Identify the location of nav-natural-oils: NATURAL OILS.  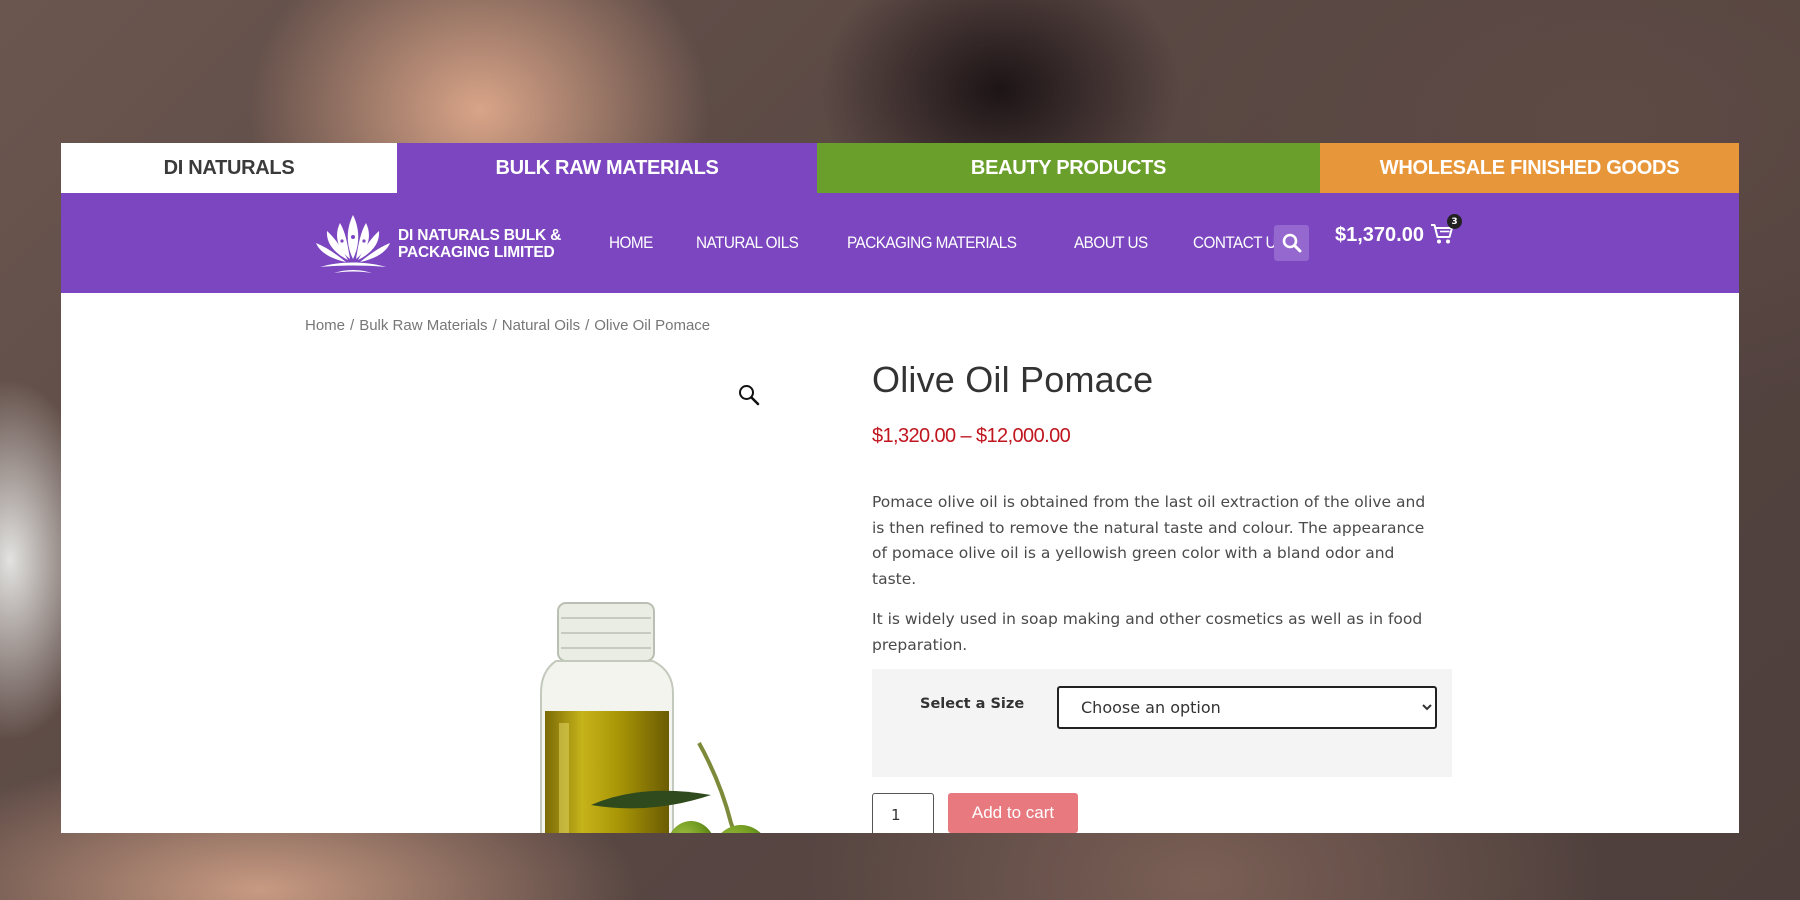
(747, 243).